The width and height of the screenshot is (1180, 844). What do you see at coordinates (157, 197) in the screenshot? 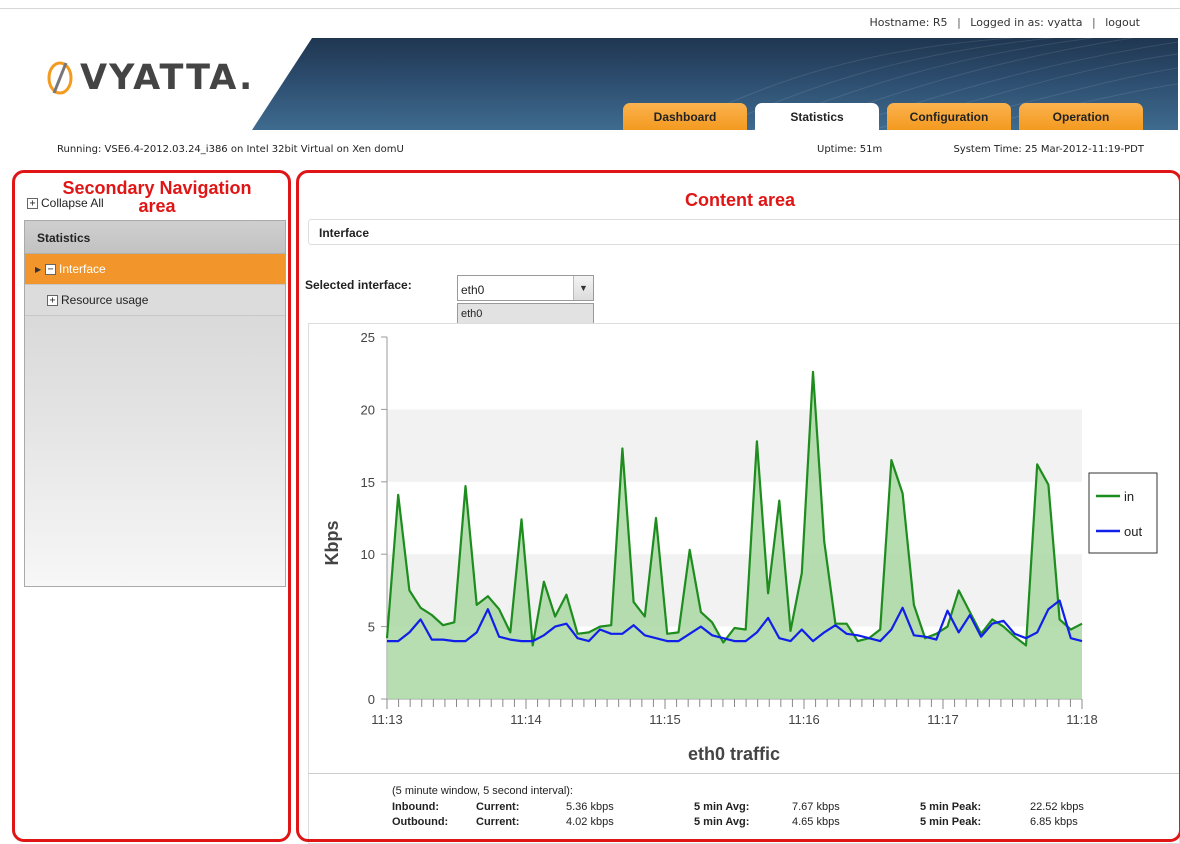
I see `secondary-nav-annotation-label: Secondary Navigation area` at bounding box center [157, 197].